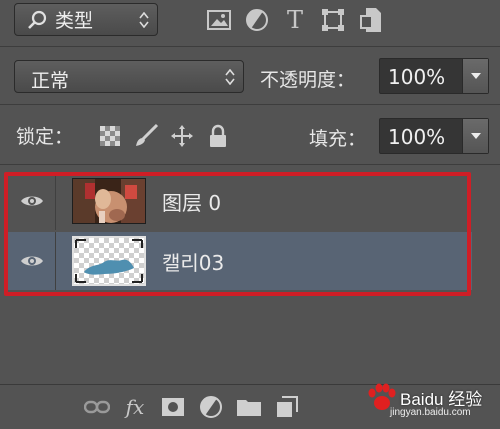 The height and width of the screenshot is (429, 500). I want to click on opacity-value: 100%, so click(417, 77).